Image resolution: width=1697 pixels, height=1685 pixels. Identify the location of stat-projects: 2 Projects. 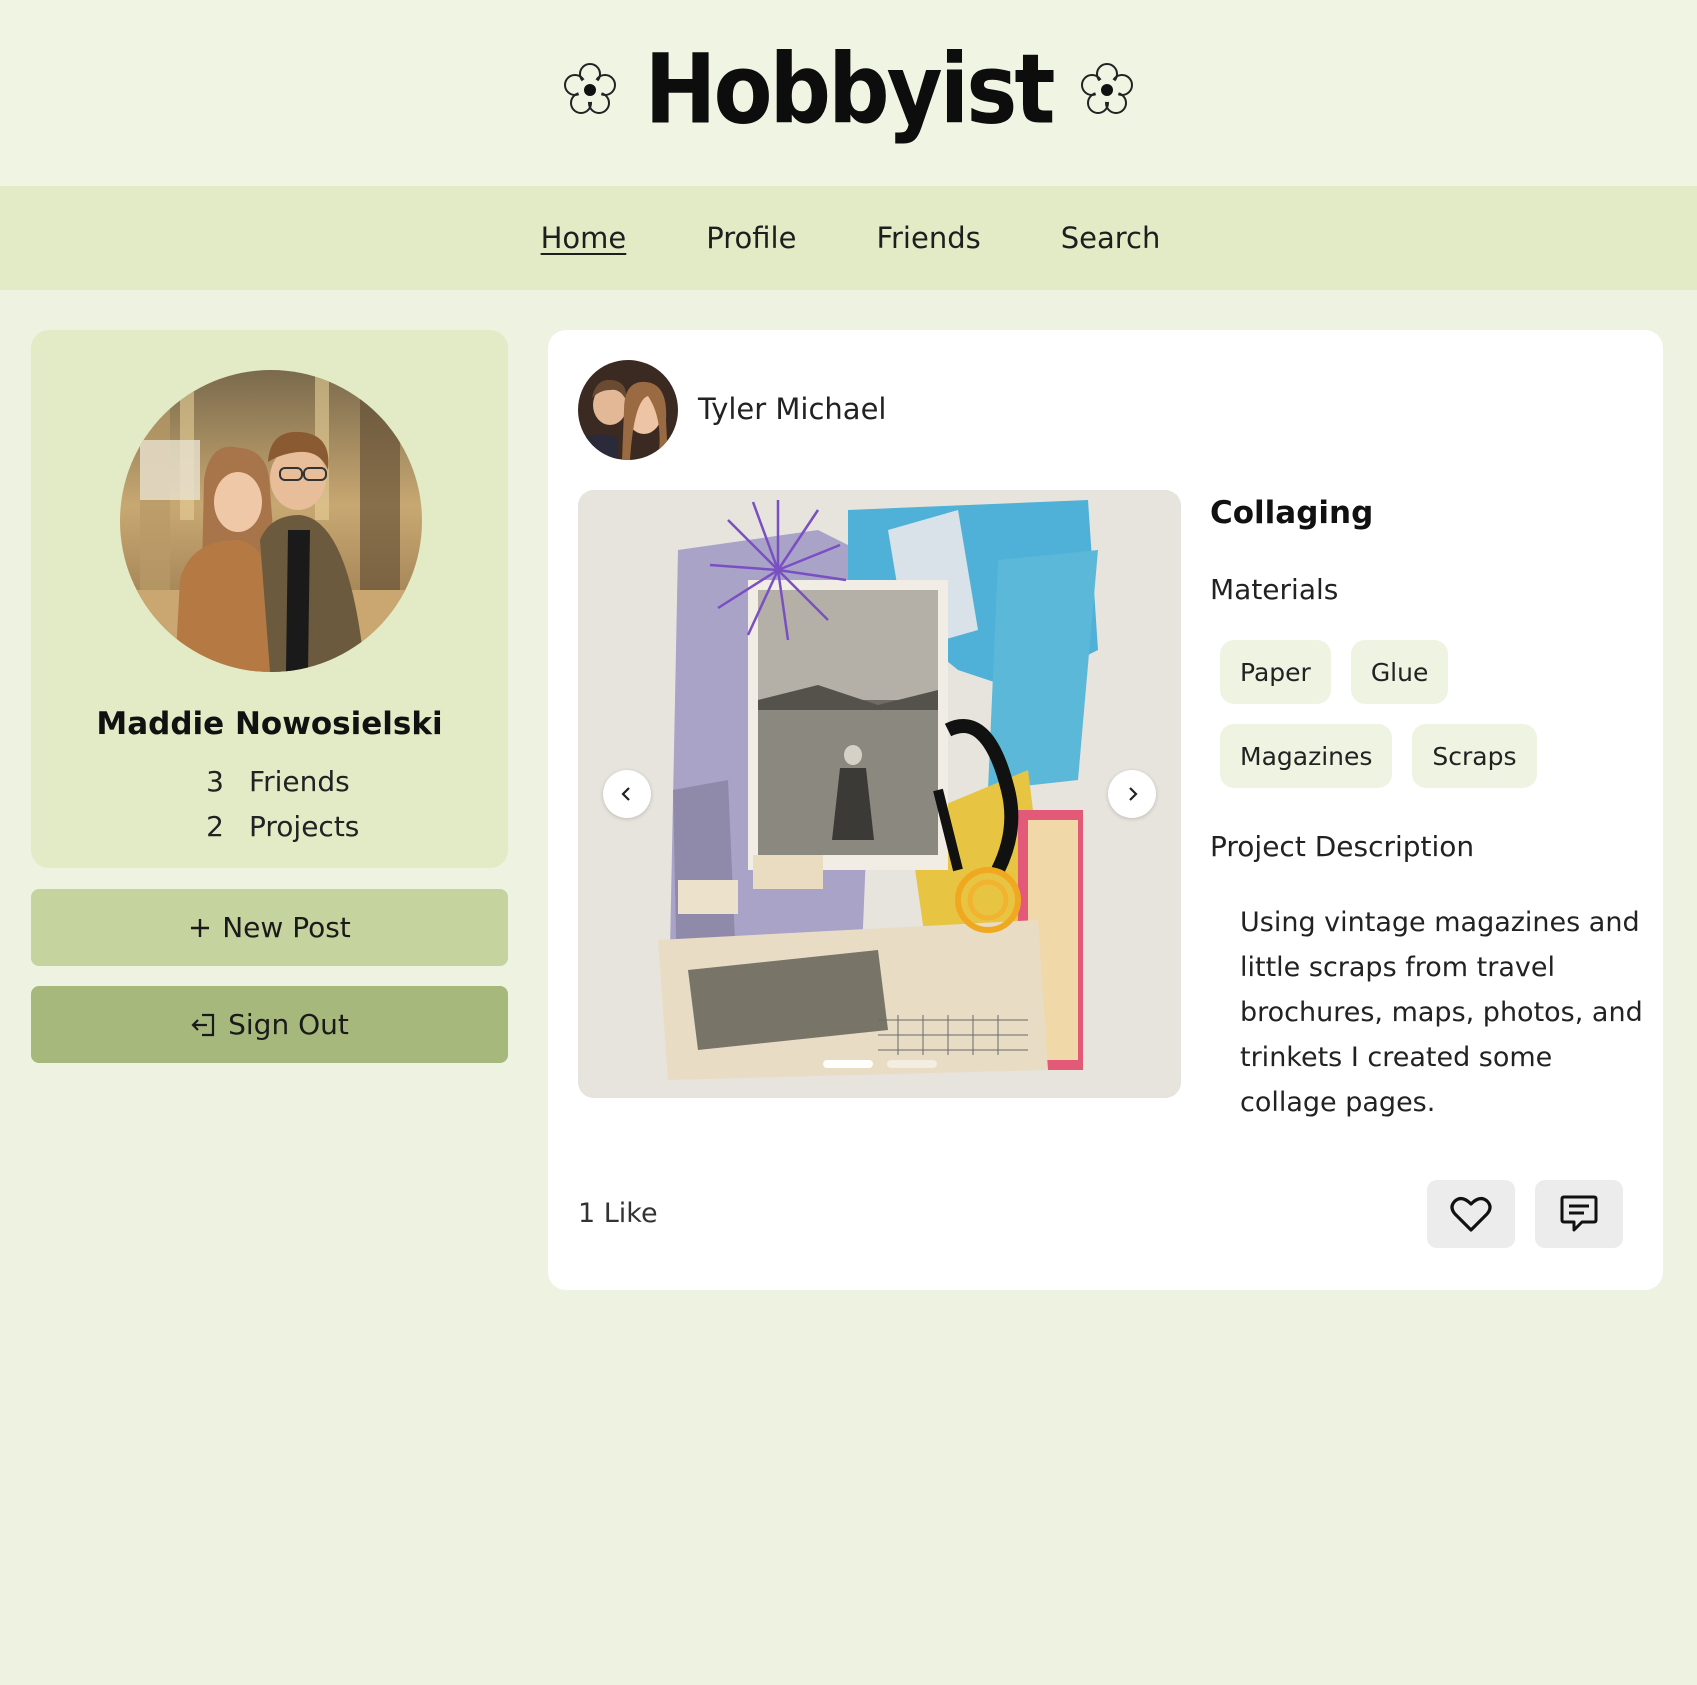
(273, 826).